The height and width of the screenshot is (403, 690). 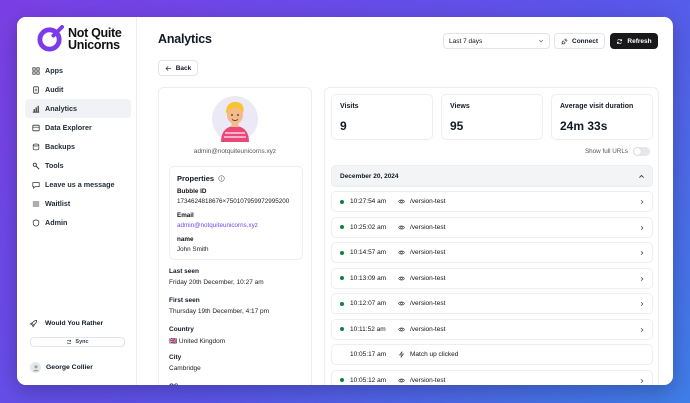 What do you see at coordinates (78, 203) in the screenshot?
I see `sidebar-item-waitlist: Waitlist` at bounding box center [78, 203].